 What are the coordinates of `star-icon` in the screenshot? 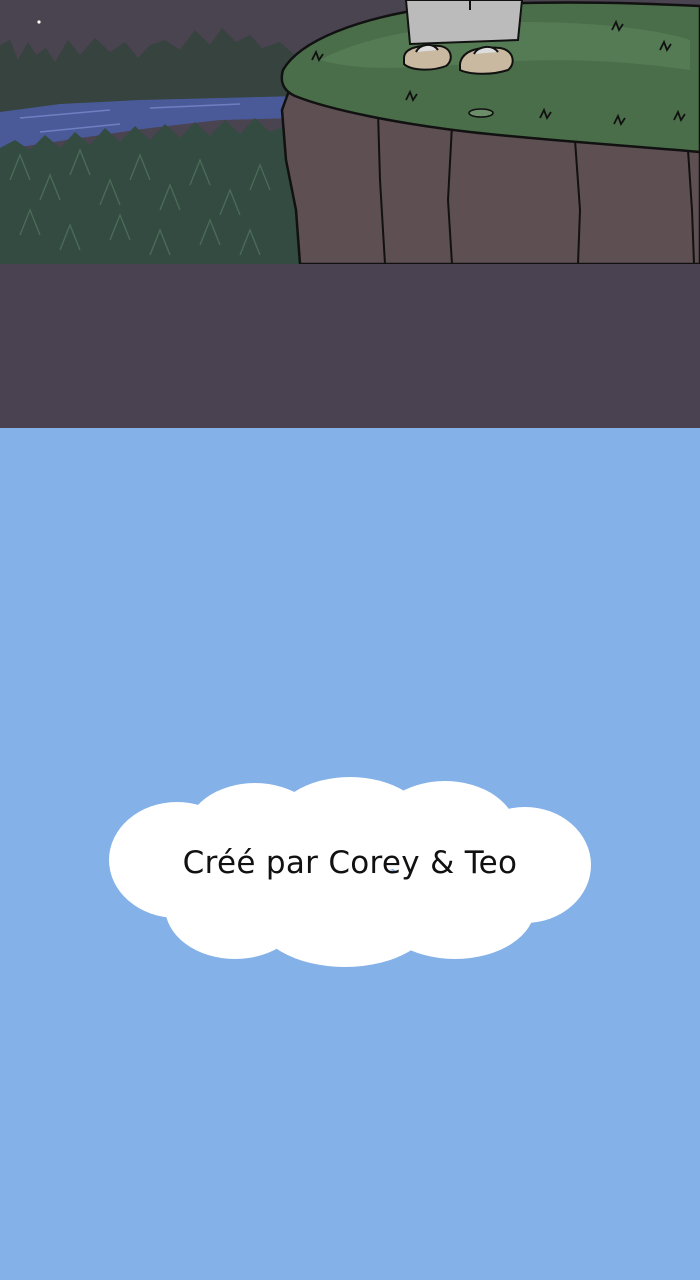 It's located at (39, 22).